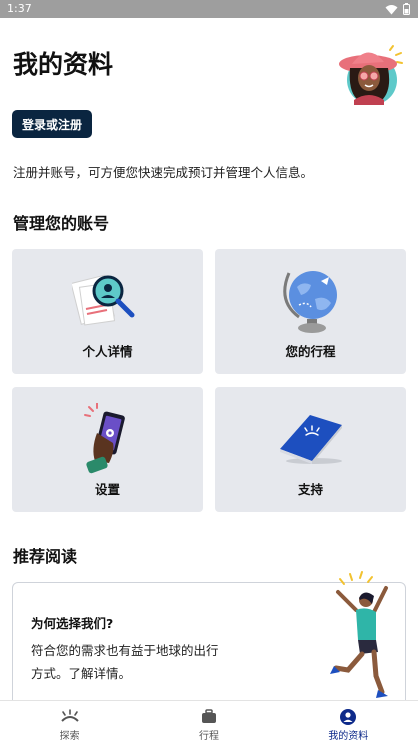  I want to click on card-label-support: 支持, so click(310, 489).